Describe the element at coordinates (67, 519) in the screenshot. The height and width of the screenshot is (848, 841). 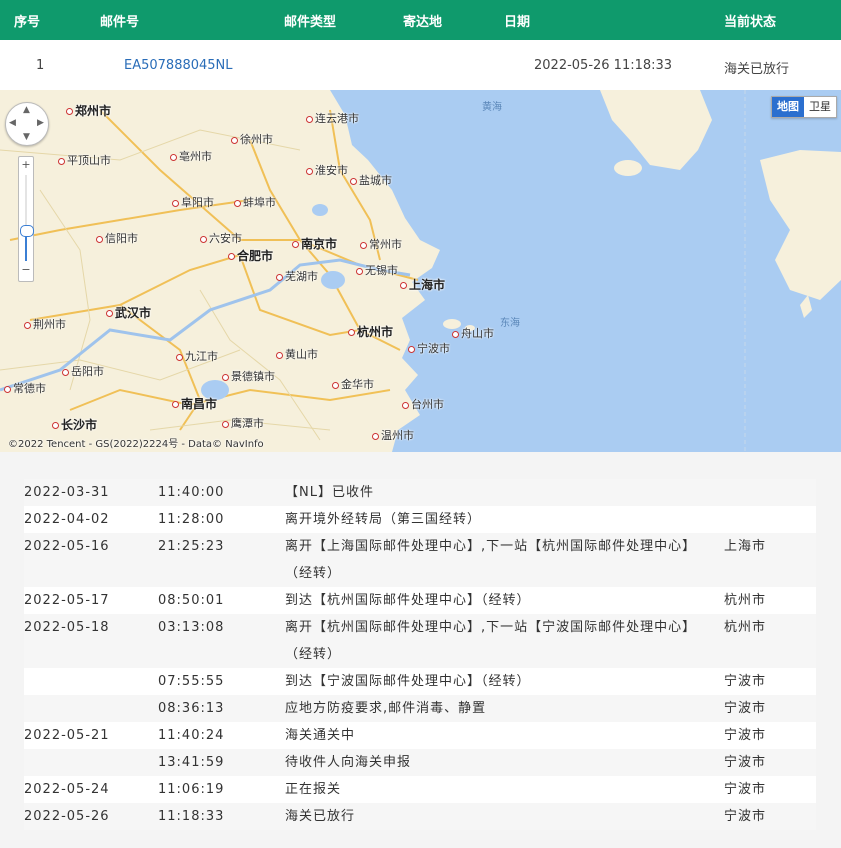
I see `event-date: 2022-04-02` at that location.